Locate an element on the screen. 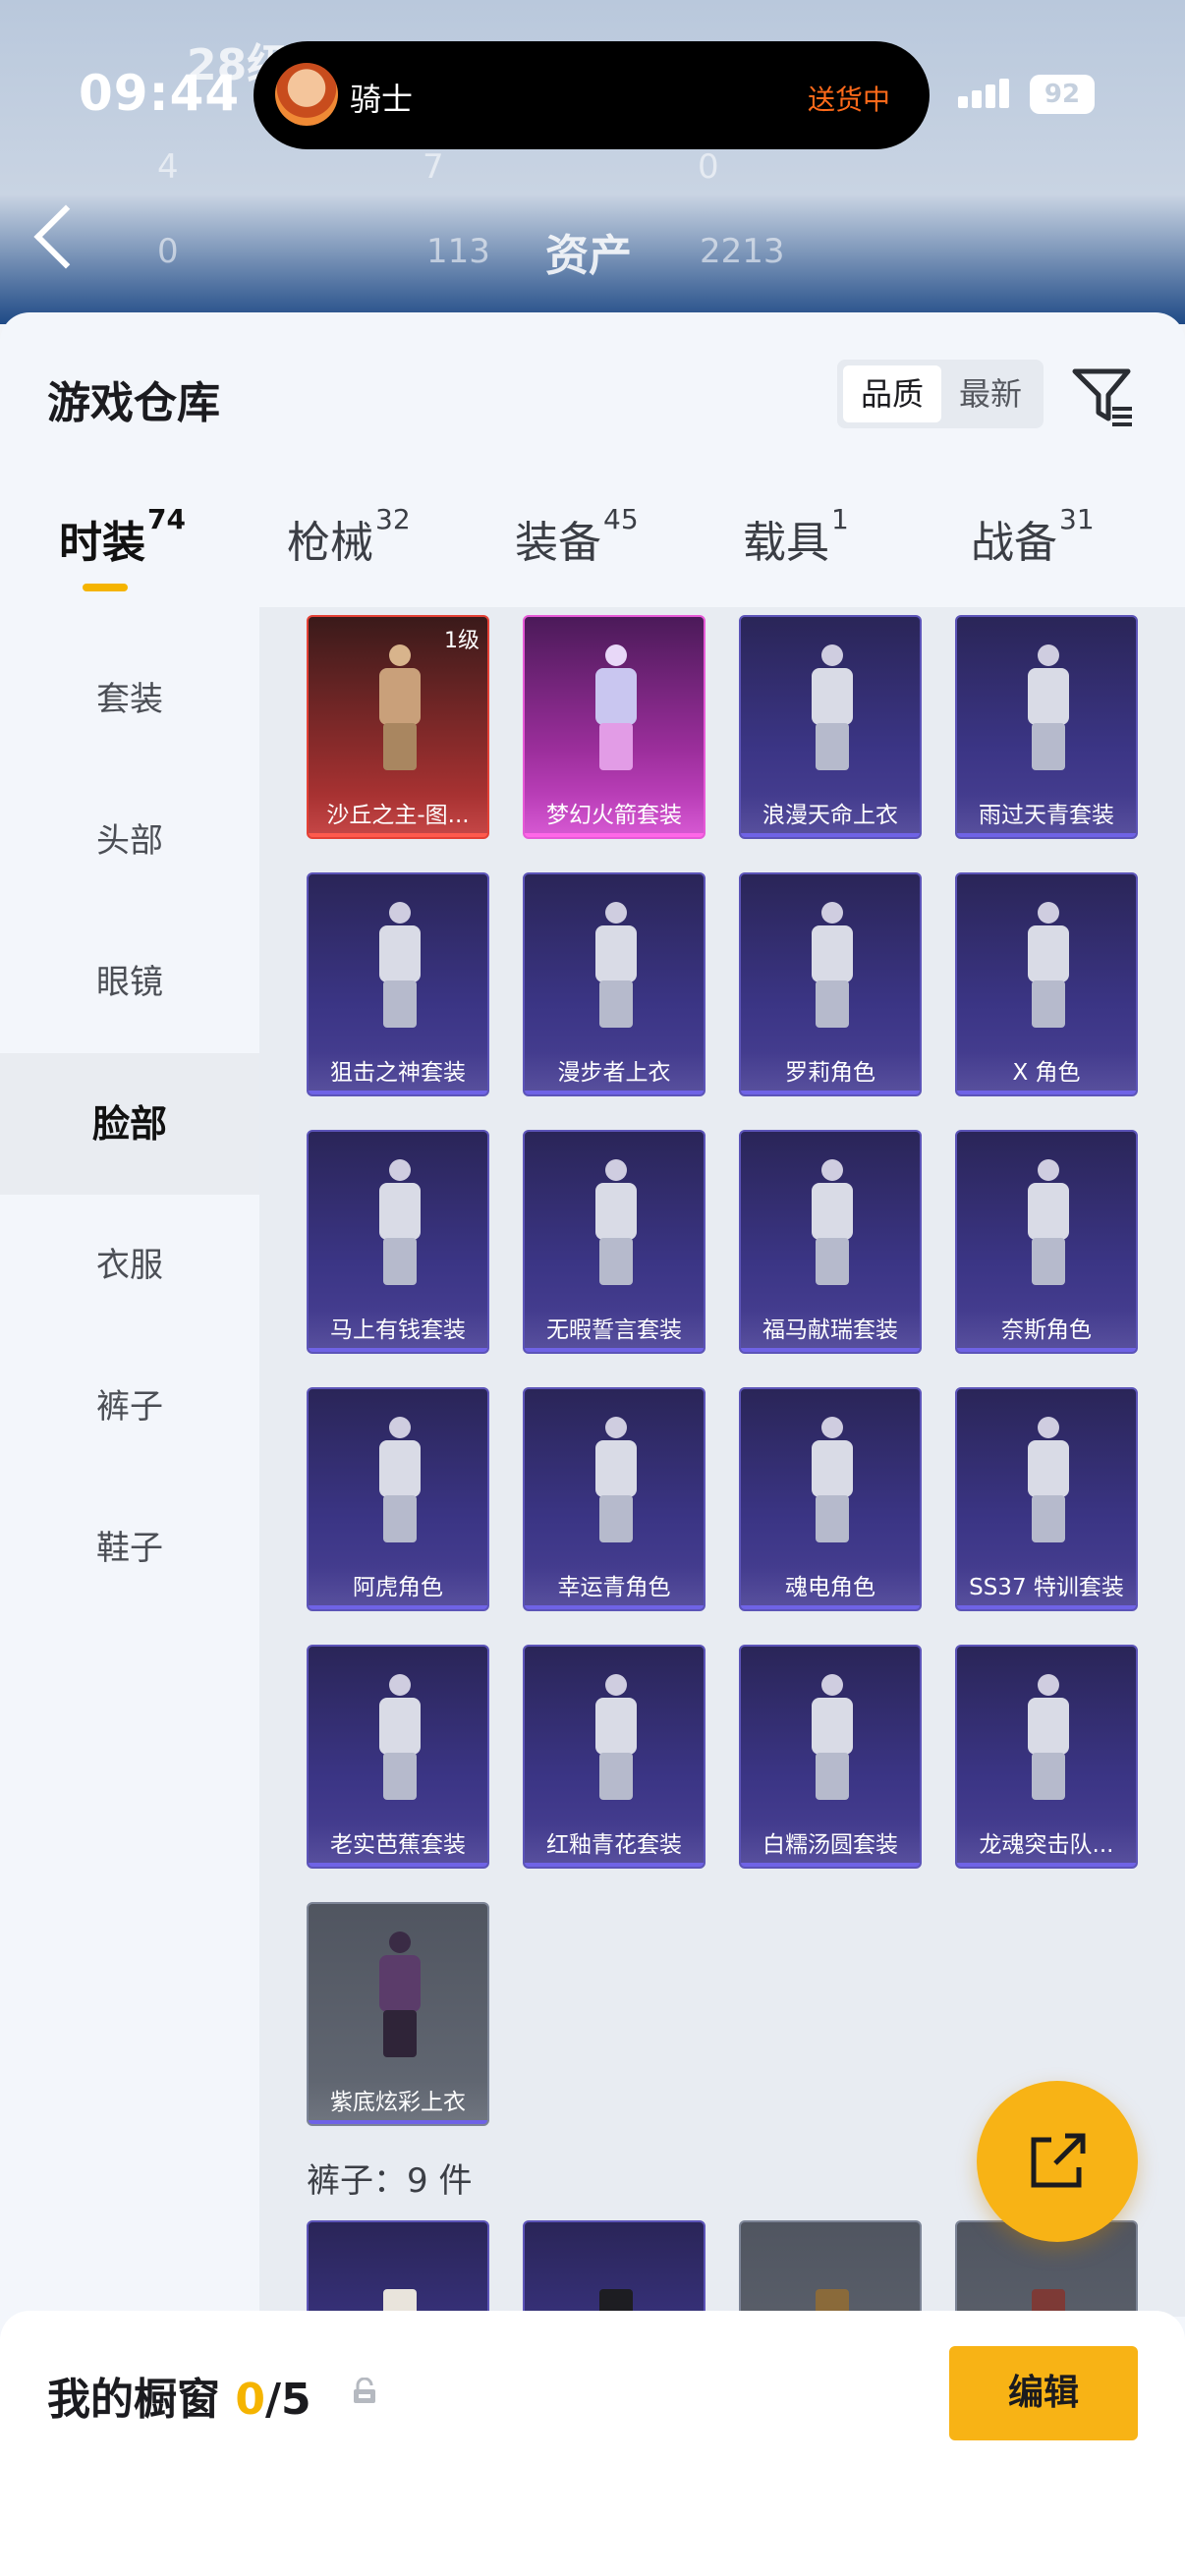  dynamic-island: 骑士 送货中 is located at coordinates (592, 95).